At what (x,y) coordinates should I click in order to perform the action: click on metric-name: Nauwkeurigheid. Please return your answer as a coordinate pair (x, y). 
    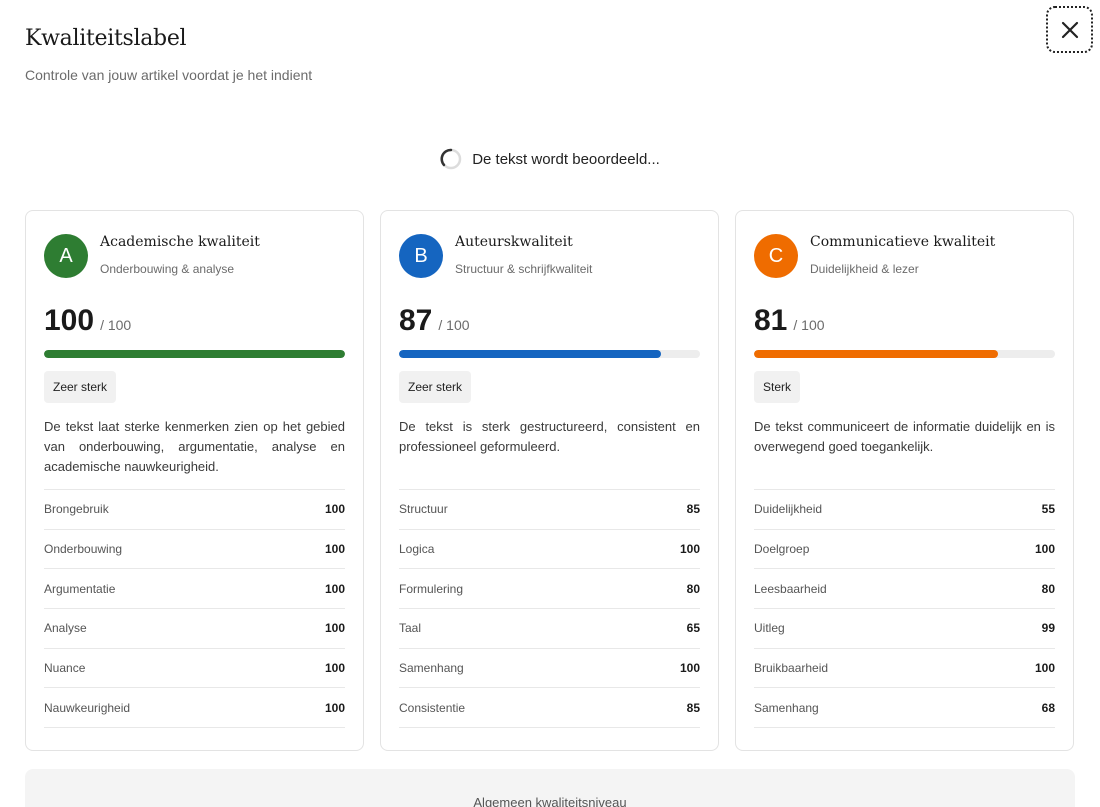
    Looking at the image, I should click on (87, 707).